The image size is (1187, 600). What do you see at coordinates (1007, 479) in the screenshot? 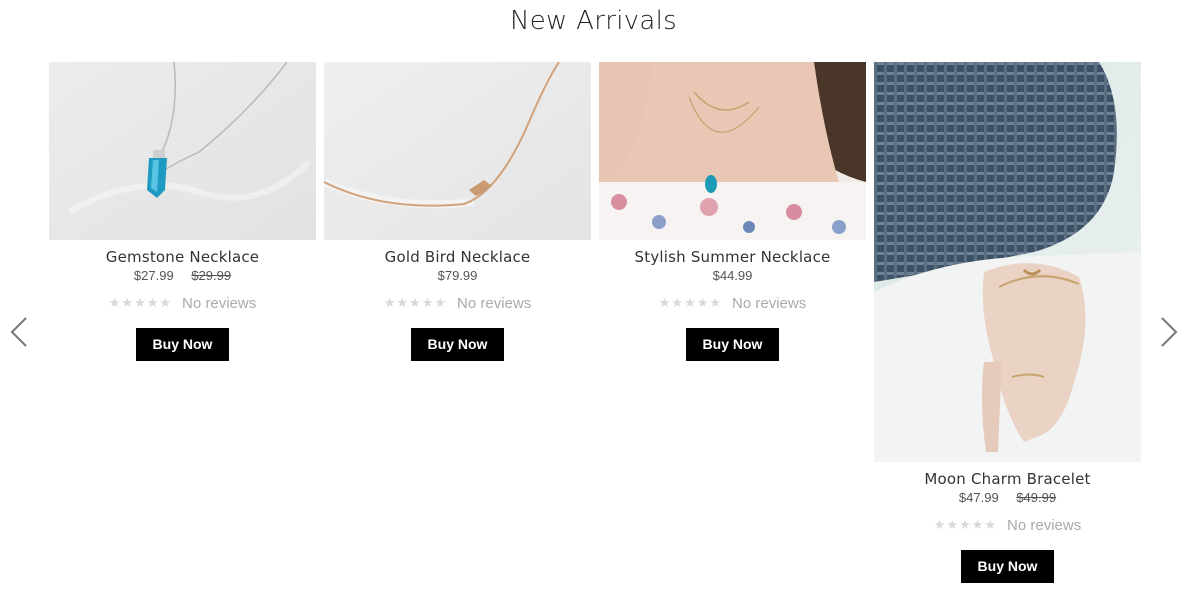
I see `product-title: Moon Charm Bracelet` at bounding box center [1007, 479].